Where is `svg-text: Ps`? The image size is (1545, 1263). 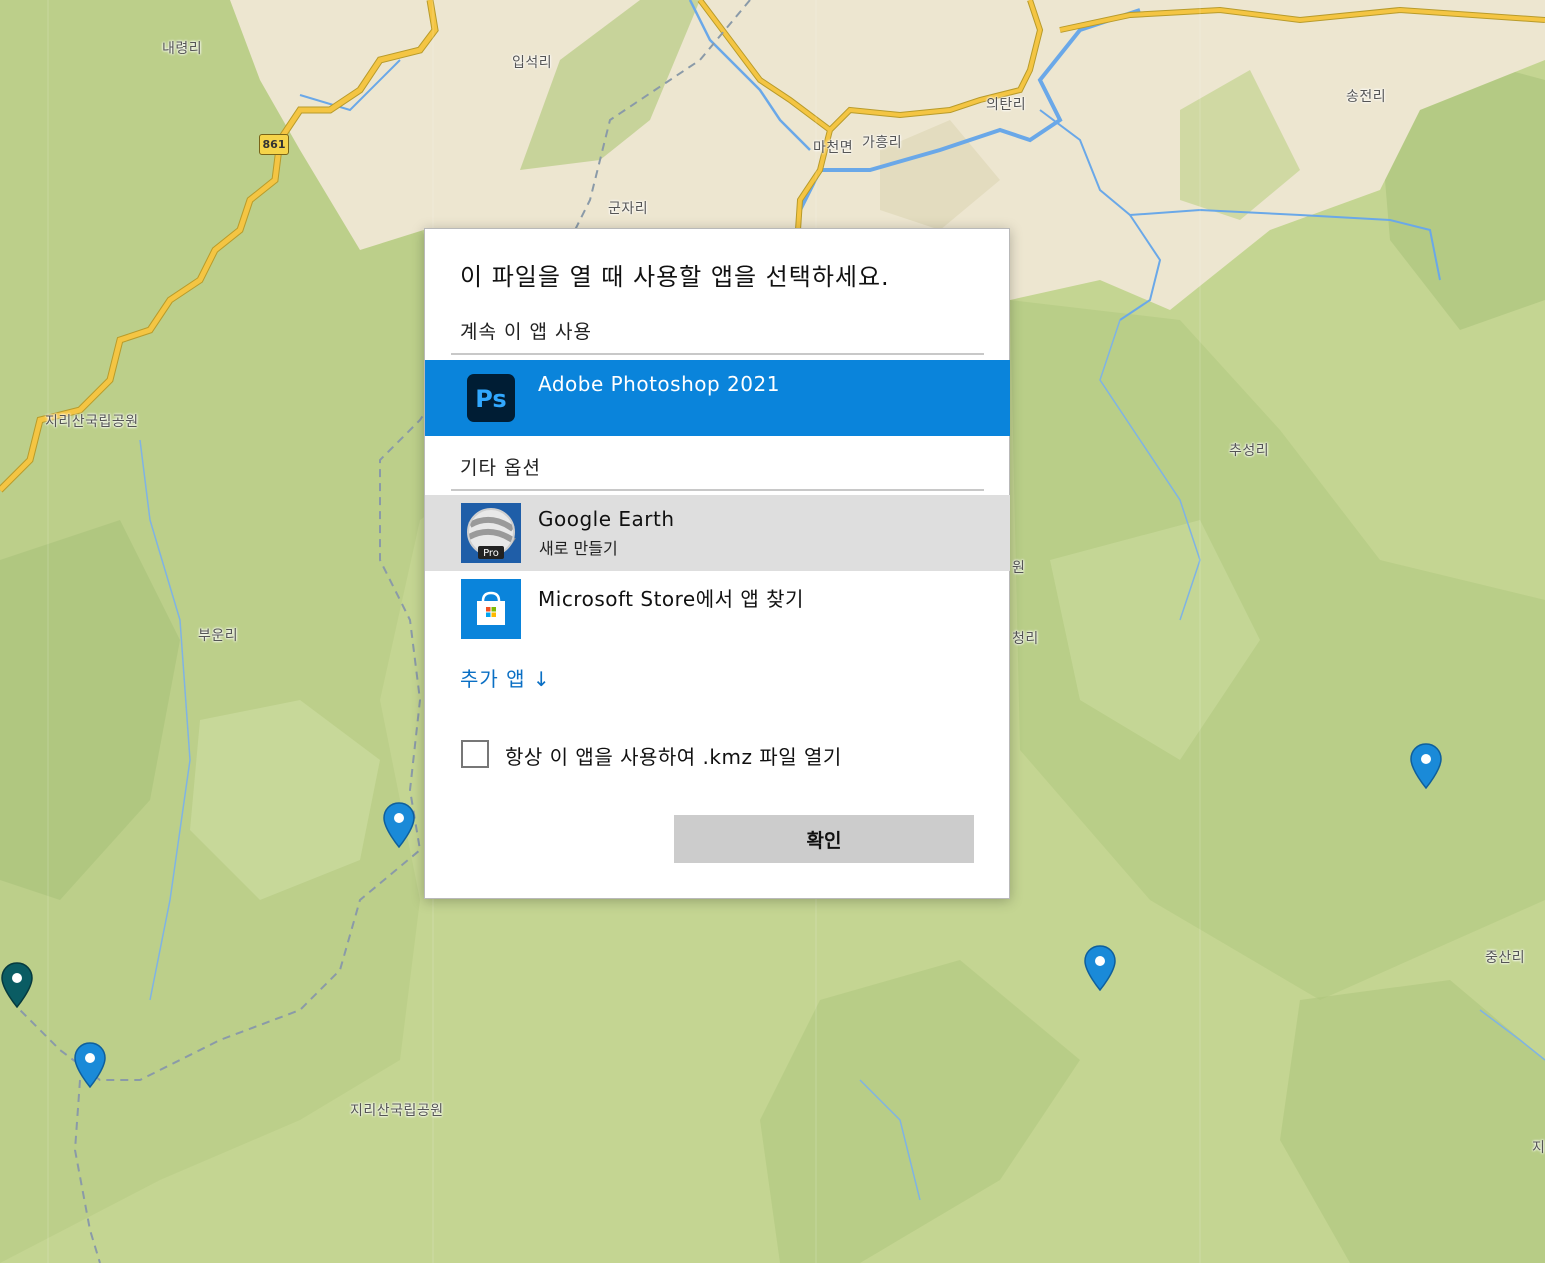
svg-text: Ps is located at coordinates (490, 399).